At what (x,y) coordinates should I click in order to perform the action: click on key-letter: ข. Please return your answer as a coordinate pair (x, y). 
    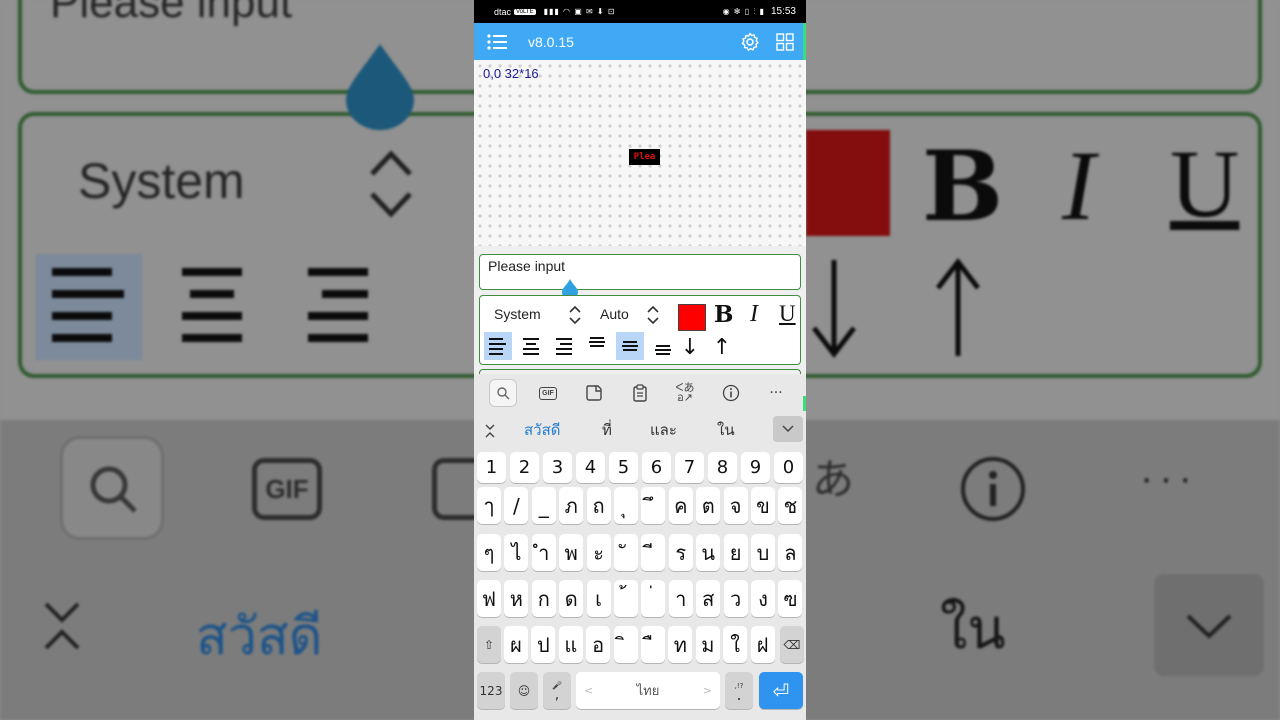
    Looking at the image, I should click on (763, 505).